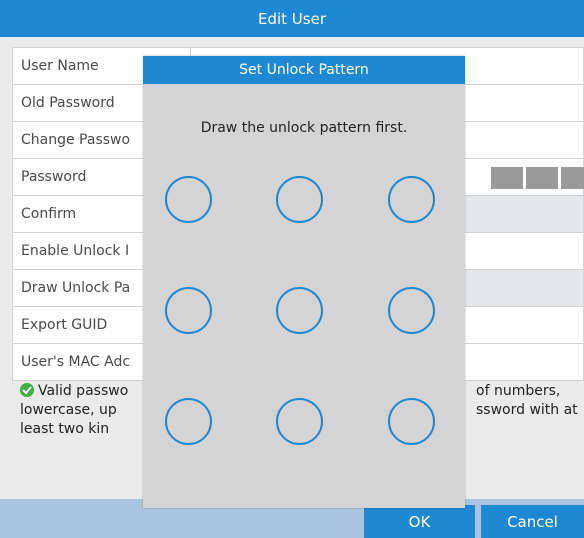 Image resolution: width=584 pixels, height=538 pixels. I want to click on window-title: Edit User, so click(292, 18).